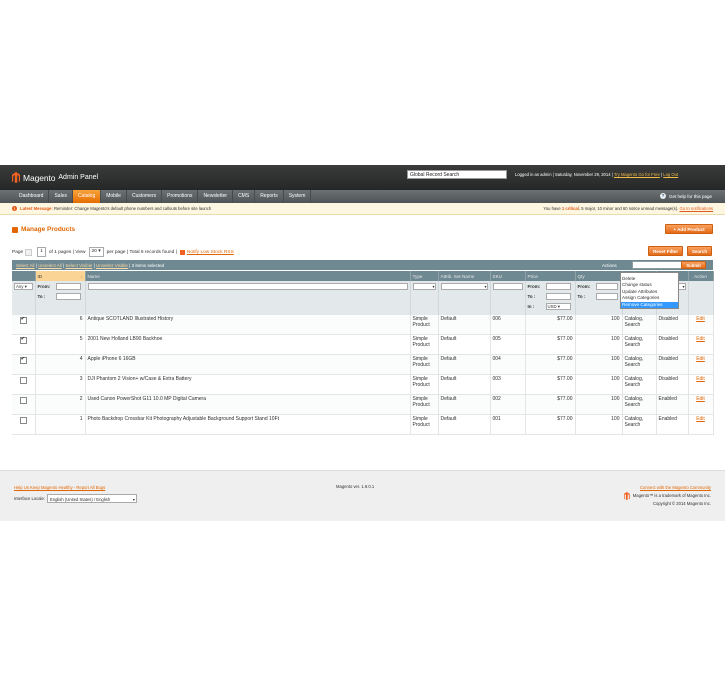  What do you see at coordinates (670, 174) in the screenshot?
I see `logout-link: Log Out` at bounding box center [670, 174].